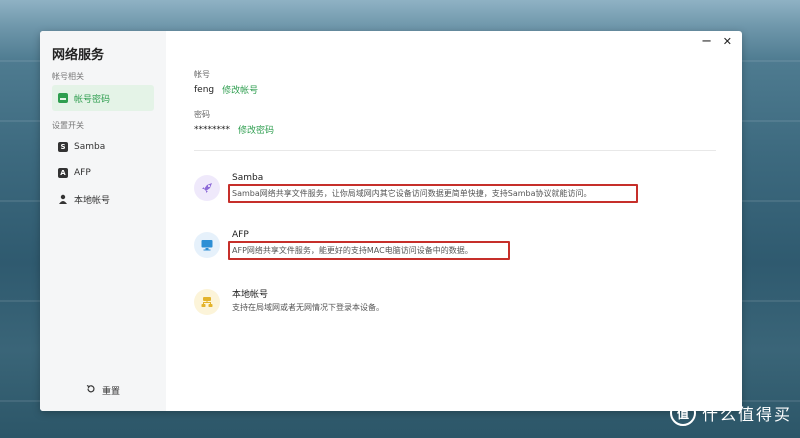 This screenshot has height=438, width=800. Describe the element at coordinates (207, 188) in the screenshot. I see `rocket-icon` at that location.